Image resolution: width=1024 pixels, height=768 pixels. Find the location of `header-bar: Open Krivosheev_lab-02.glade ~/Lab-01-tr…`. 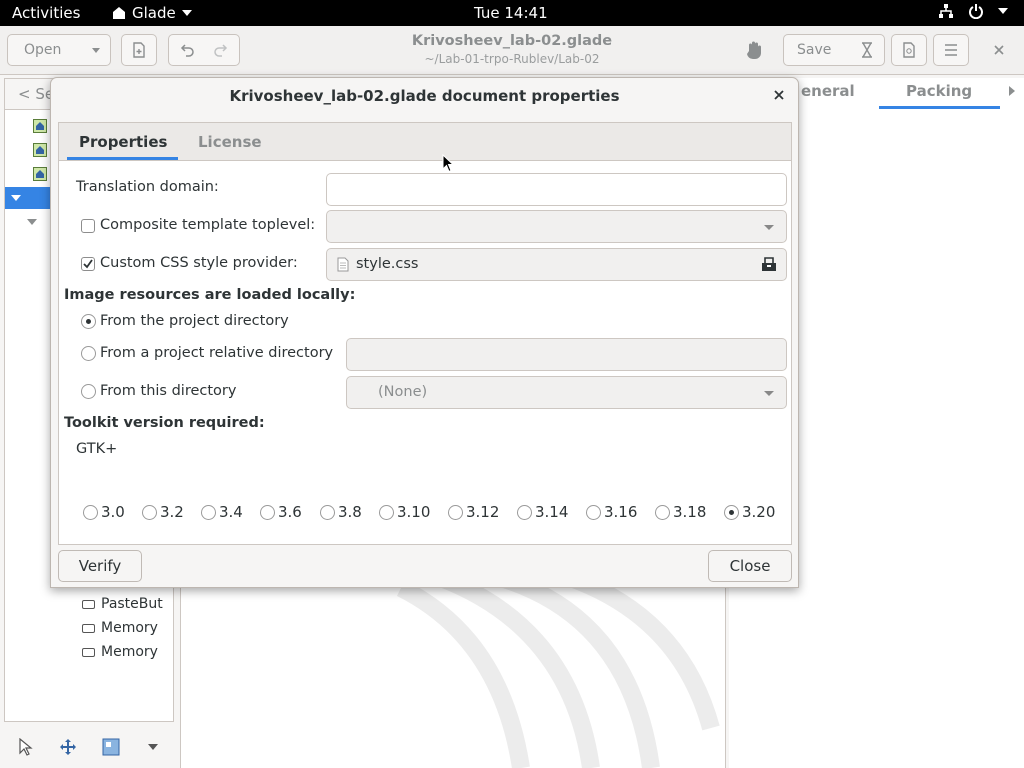

header-bar: Open Krivosheev_lab-02.glade ~/Lab-01-tr… is located at coordinates (512, 50).